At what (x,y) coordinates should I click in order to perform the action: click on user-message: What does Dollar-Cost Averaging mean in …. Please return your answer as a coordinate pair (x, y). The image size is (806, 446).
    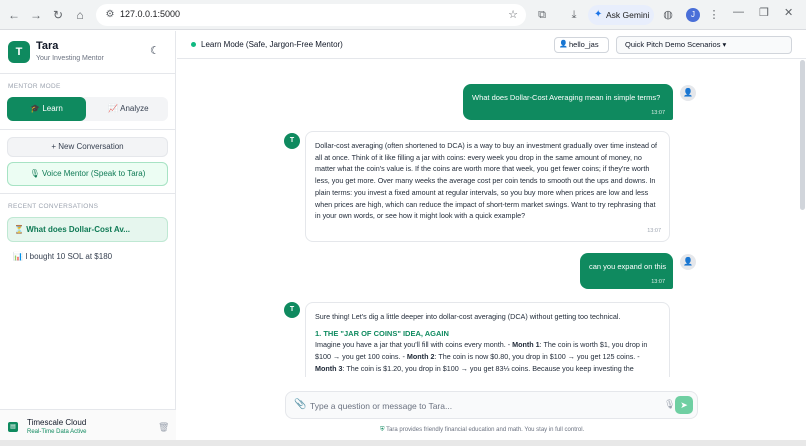
    Looking at the image, I should click on (568, 102).